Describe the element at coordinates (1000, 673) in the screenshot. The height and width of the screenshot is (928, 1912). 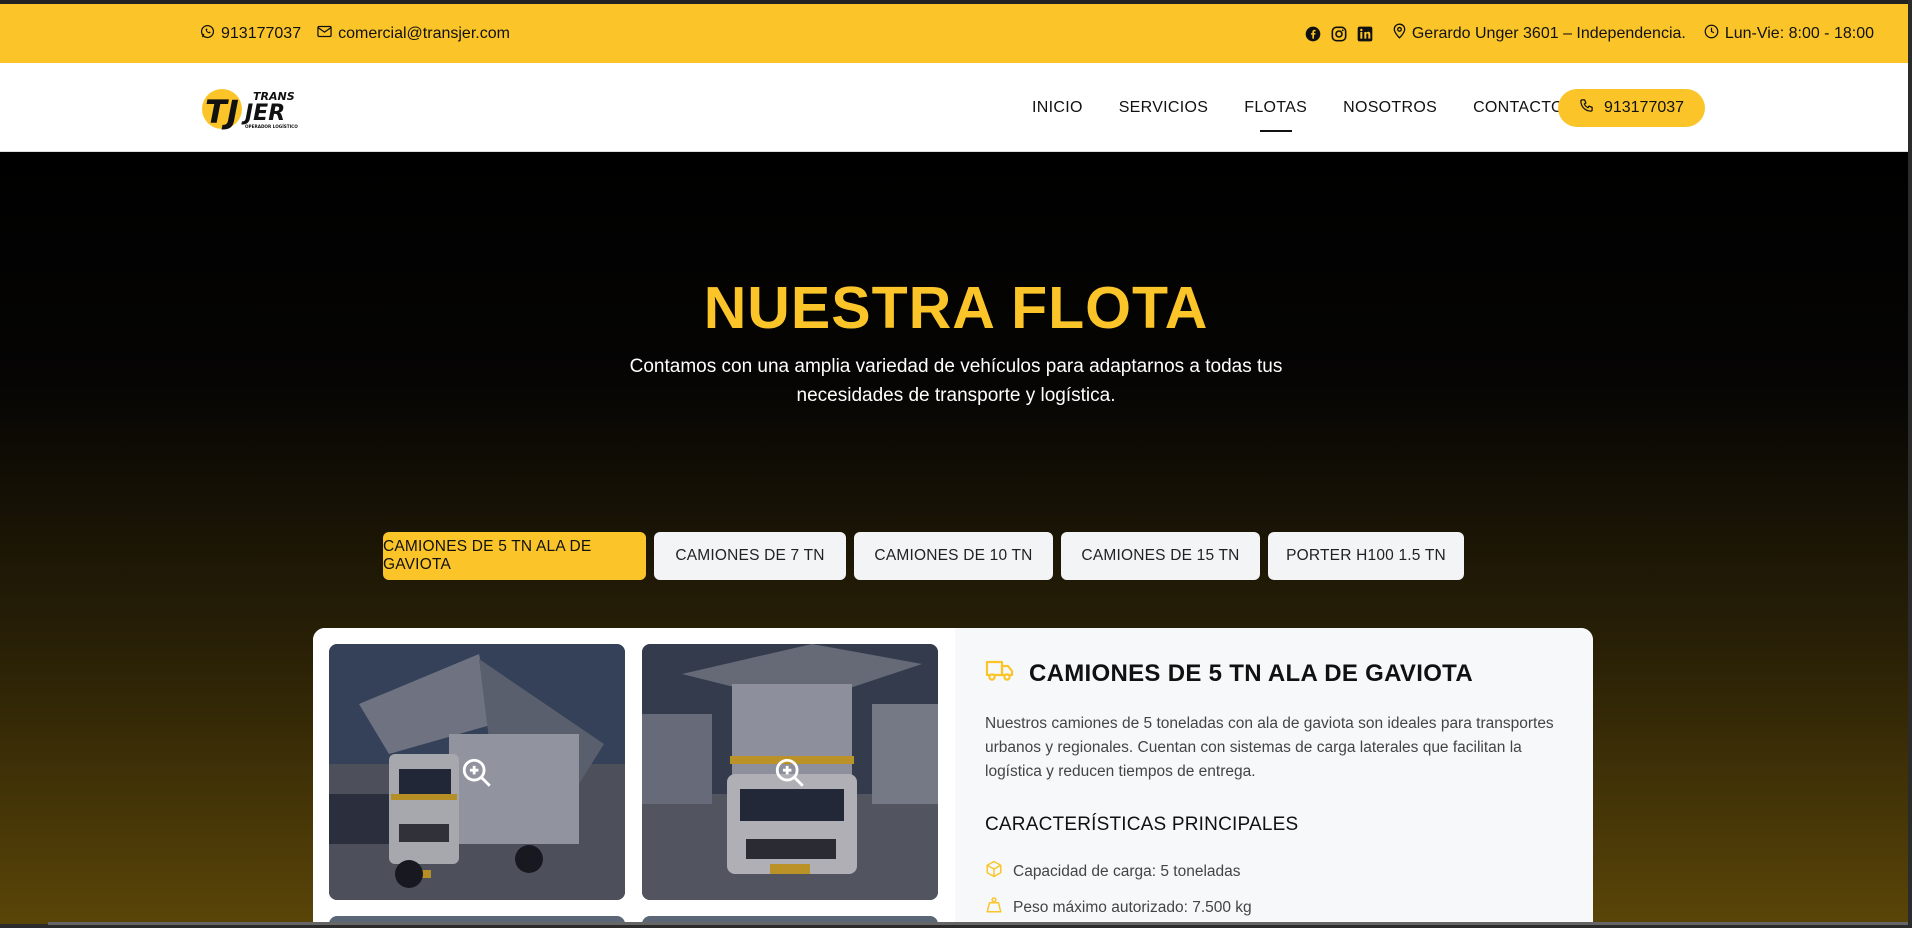
I see `truck-icon` at that location.